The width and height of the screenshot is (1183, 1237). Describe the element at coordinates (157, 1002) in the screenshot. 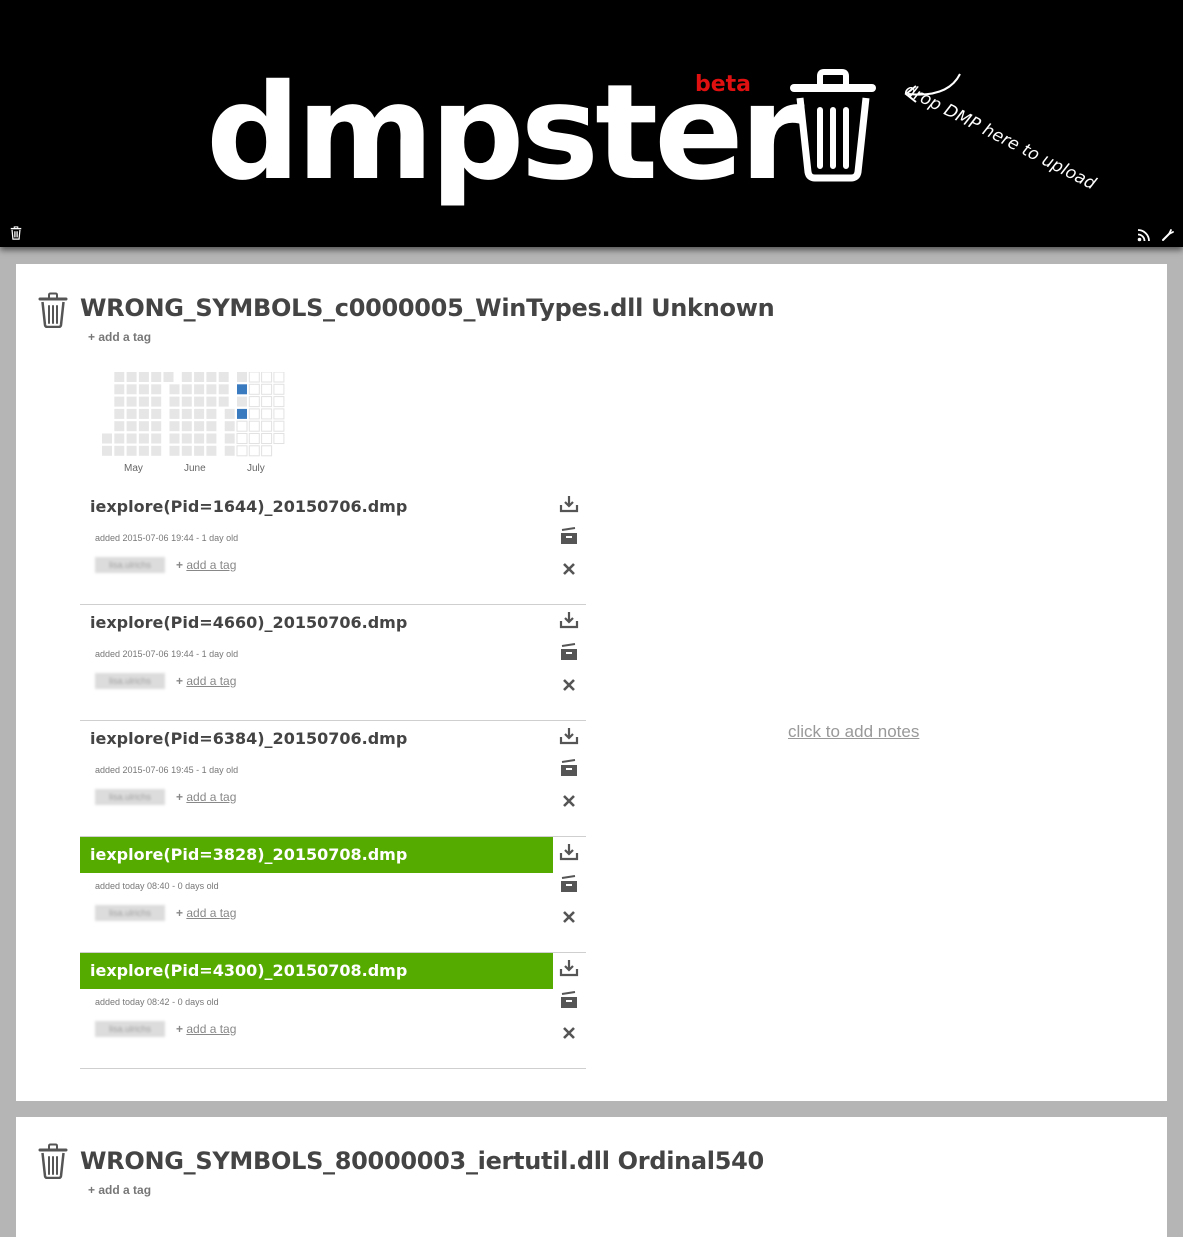

I see `dump-added: added today 08:42 - 0 days old` at that location.